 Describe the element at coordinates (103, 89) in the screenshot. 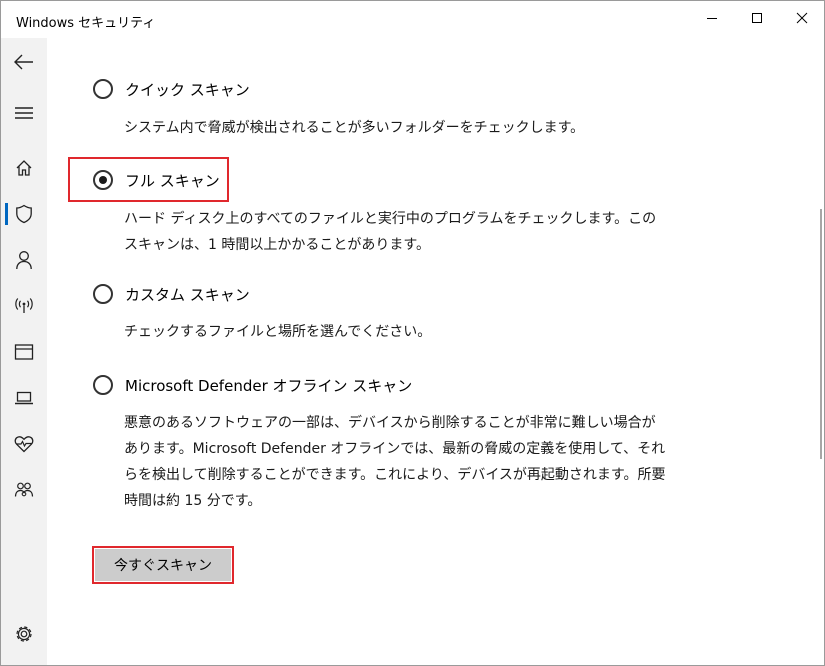

I see `quick-scan-radio` at that location.